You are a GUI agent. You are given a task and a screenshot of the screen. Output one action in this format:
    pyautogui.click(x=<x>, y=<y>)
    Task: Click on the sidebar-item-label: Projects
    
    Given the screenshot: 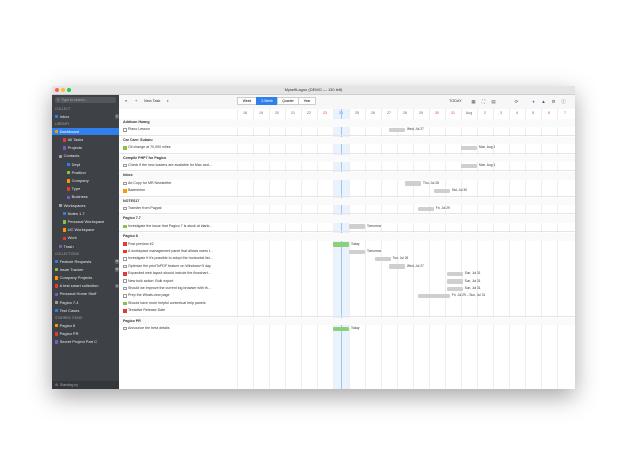 What is the action you would take?
    pyautogui.click(x=75, y=148)
    